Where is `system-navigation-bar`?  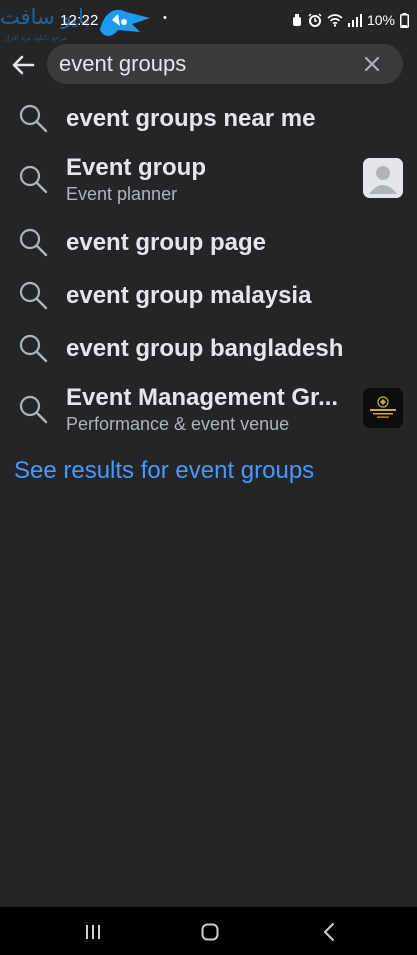
system-navigation-bar is located at coordinates (208, 931).